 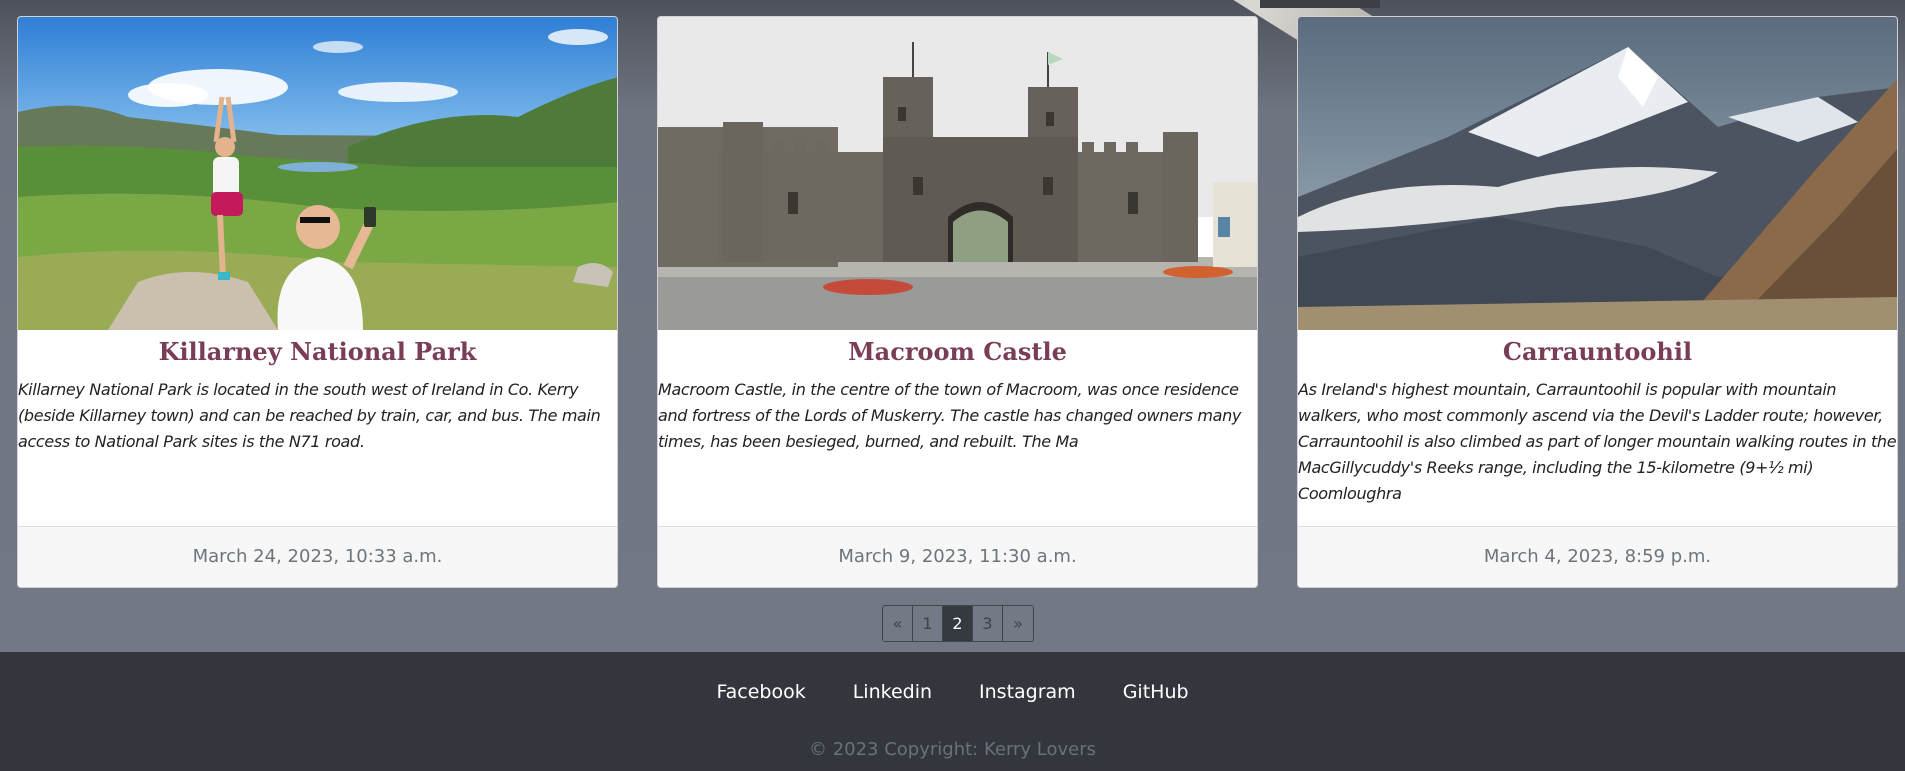 I want to click on page-2-button: 2, so click(x=958, y=623).